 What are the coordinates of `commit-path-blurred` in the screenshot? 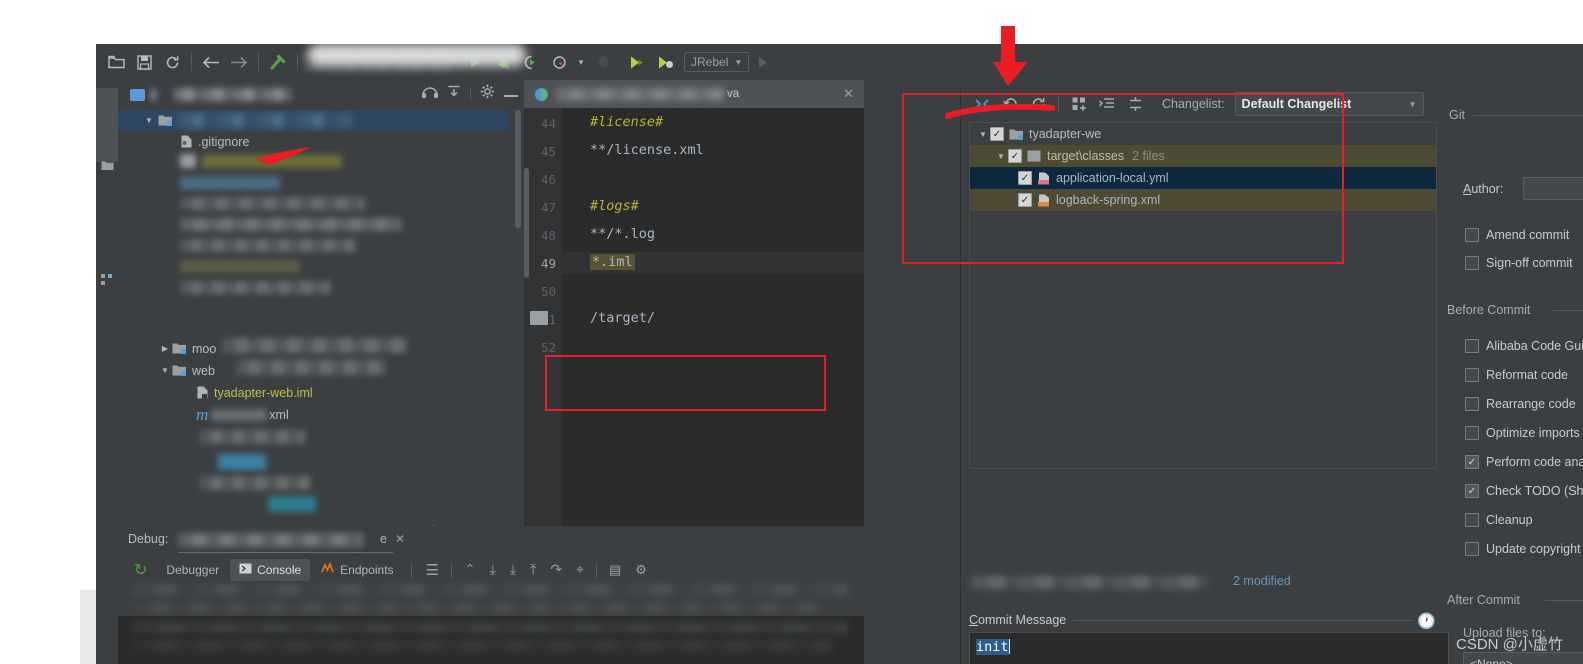 It's located at (1089, 582).